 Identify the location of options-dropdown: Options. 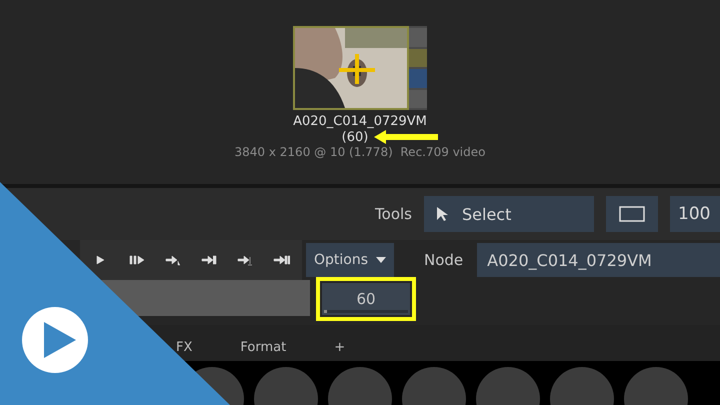
(350, 260).